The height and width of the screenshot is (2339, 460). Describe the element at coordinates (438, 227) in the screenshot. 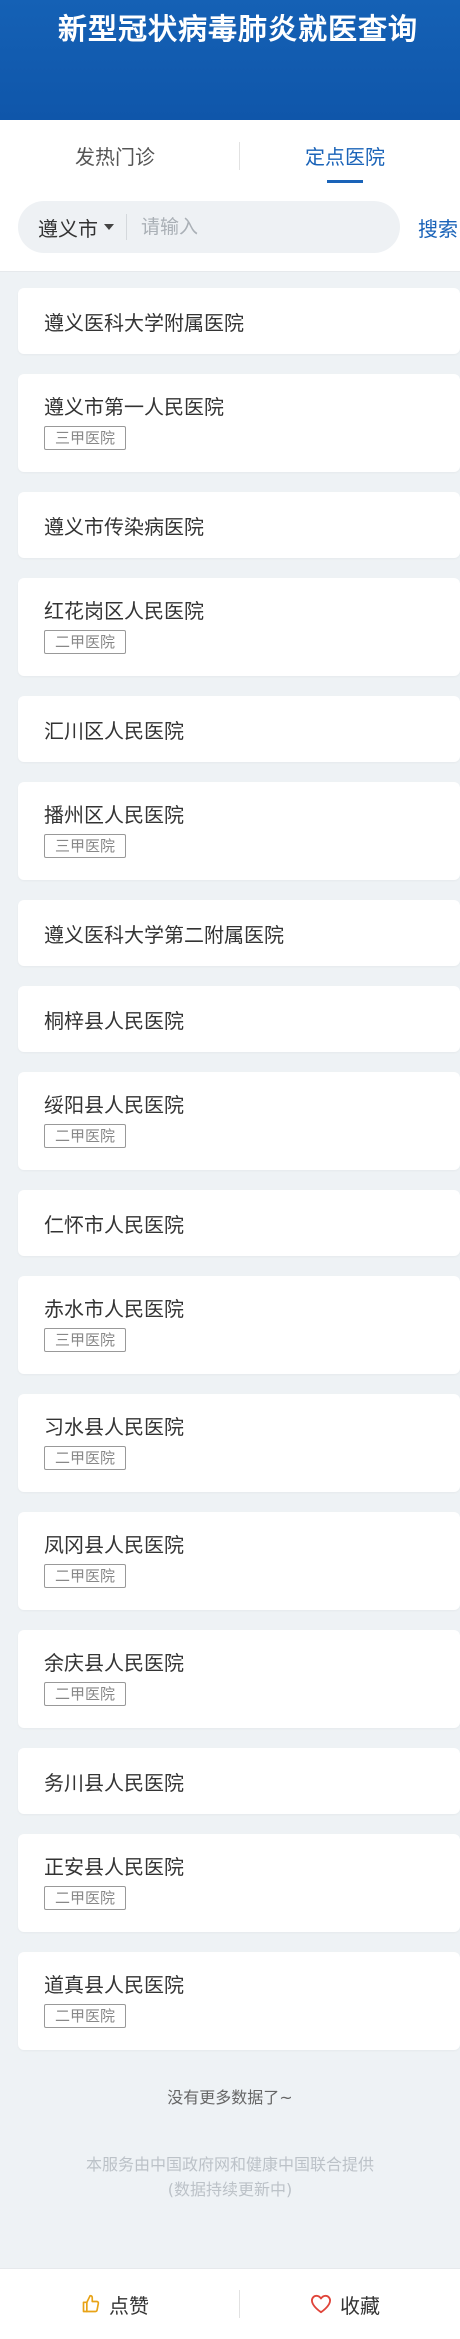

I see `search-button: 搜索` at that location.